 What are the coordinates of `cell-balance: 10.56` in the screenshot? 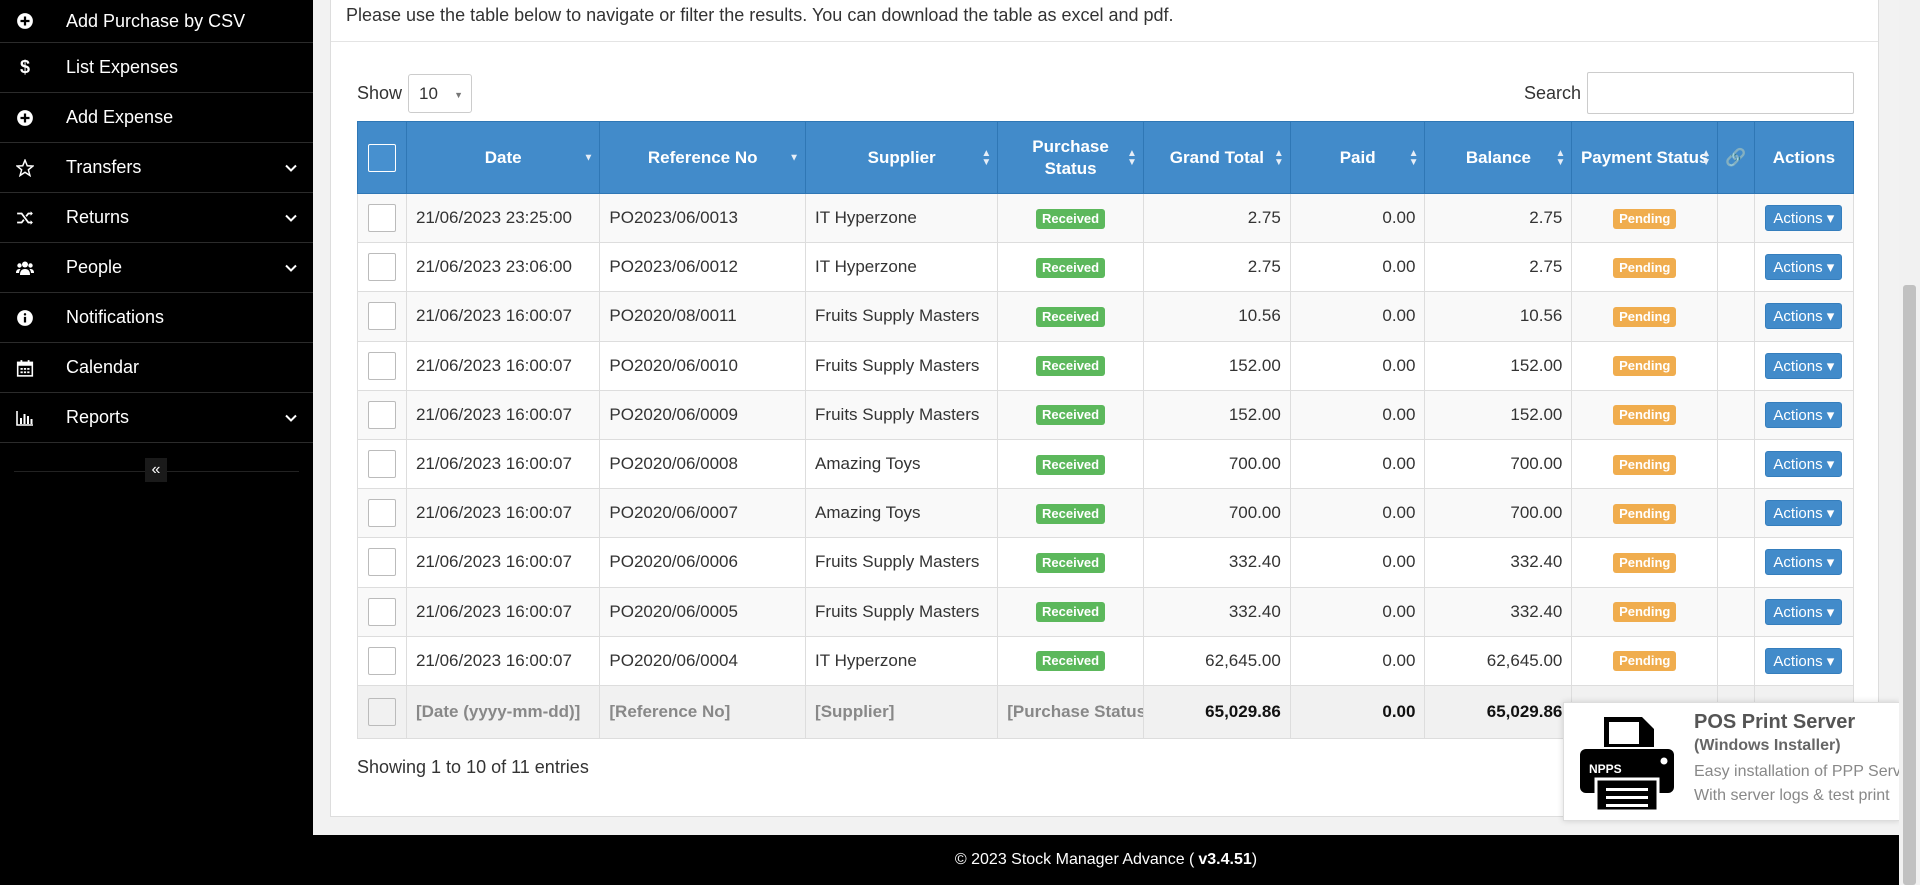 It's located at (1498, 316).